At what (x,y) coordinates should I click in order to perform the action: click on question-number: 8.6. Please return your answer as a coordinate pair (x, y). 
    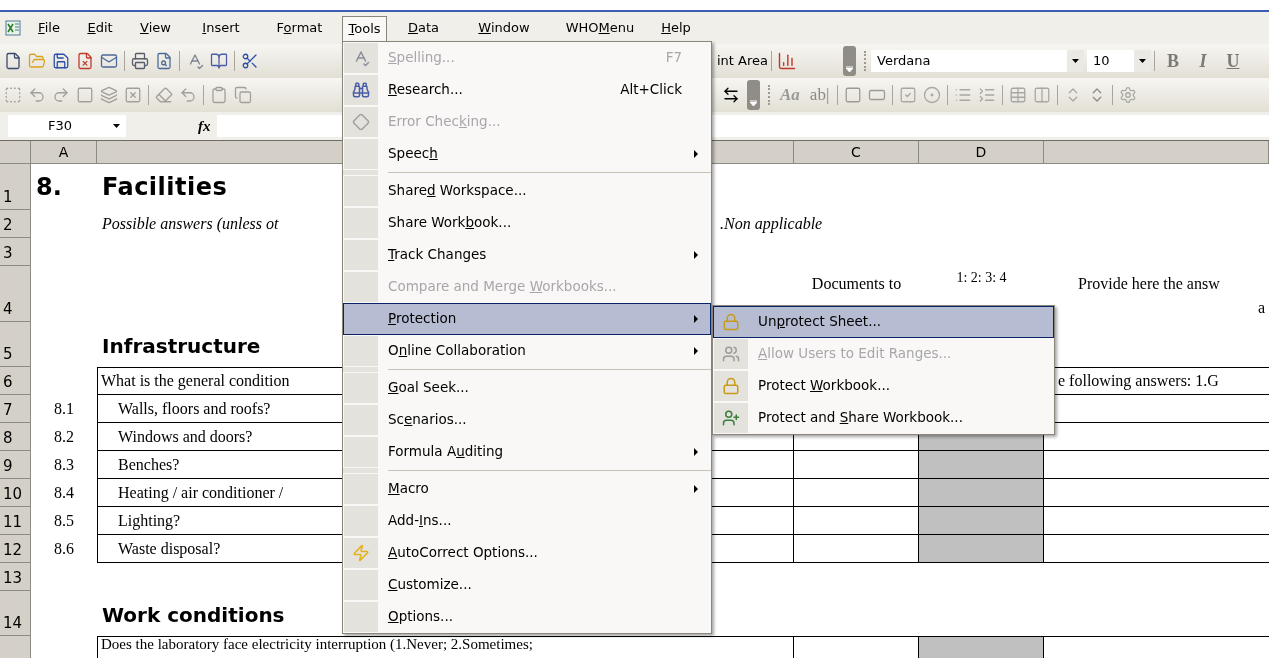
    Looking at the image, I should click on (64, 549).